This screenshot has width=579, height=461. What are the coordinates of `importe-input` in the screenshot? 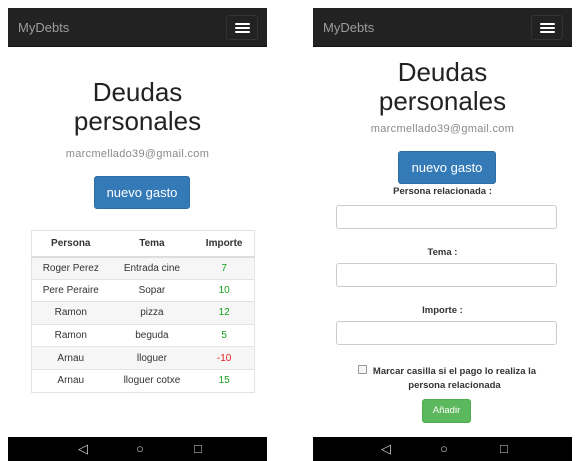 It's located at (446, 333).